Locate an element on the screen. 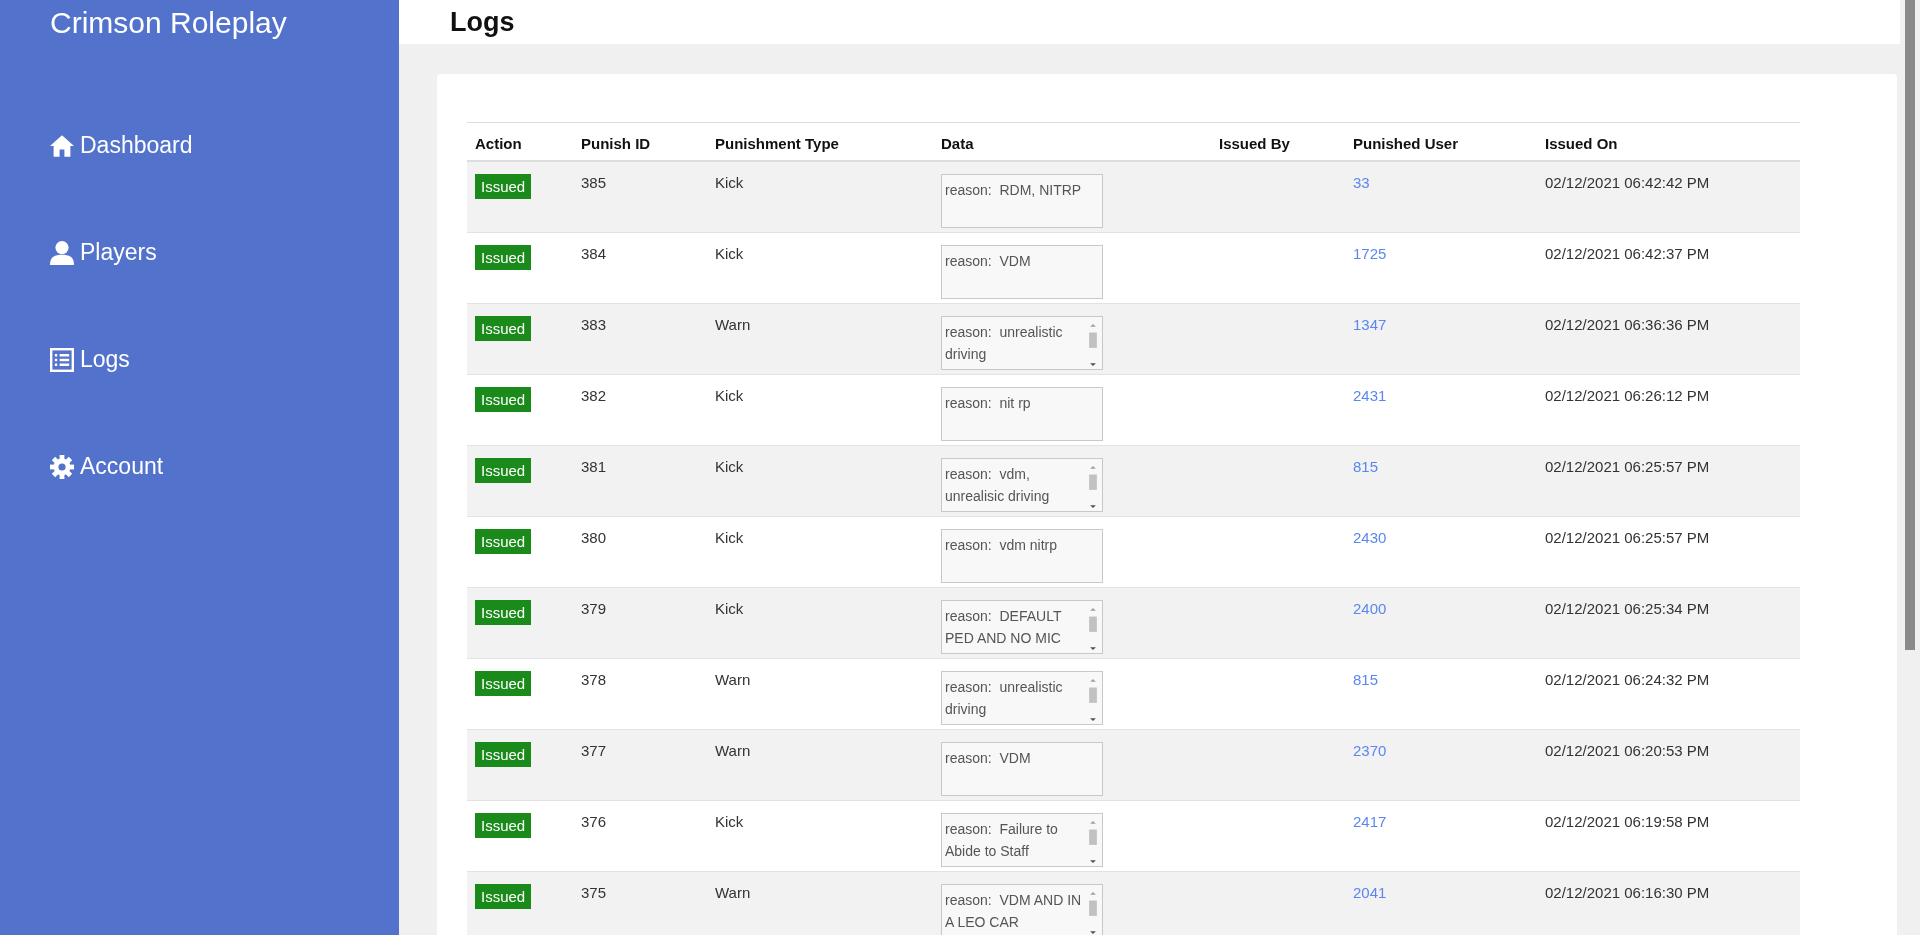 This screenshot has height=935, width=1920. data-text-area: reason: RDM, NITRP is located at coordinates (1022, 201).